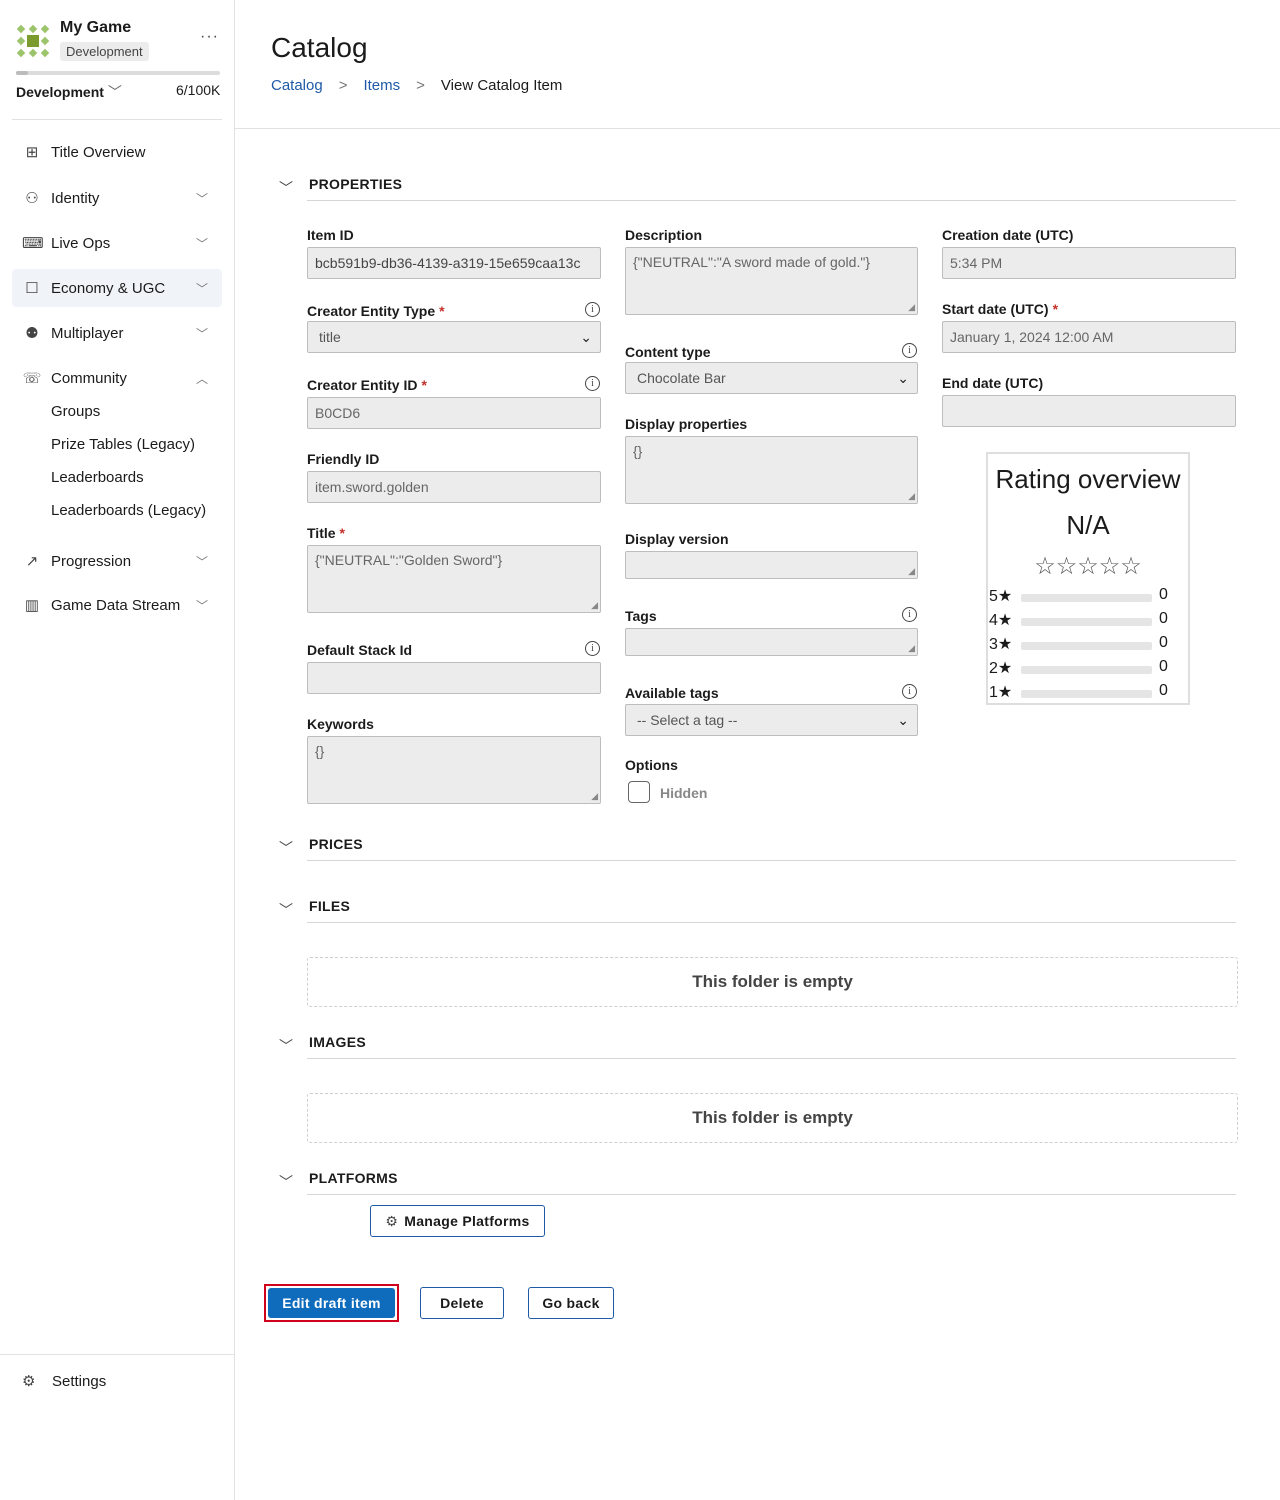 The height and width of the screenshot is (1500, 1280). What do you see at coordinates (454, 413) in the screenshot?
I see `creator-entity-id-field: B0CD6` at bounding box center [454, 413].